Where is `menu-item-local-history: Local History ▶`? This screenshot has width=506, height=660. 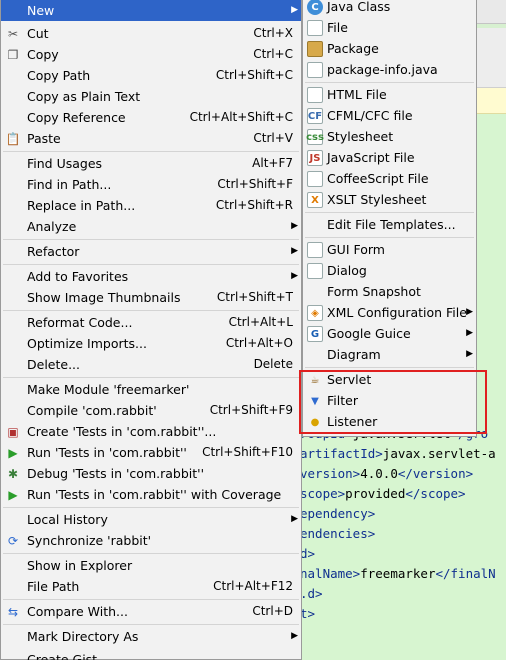
menu-item-local-history: Local History ▶ is located at coordinates (151, 519).